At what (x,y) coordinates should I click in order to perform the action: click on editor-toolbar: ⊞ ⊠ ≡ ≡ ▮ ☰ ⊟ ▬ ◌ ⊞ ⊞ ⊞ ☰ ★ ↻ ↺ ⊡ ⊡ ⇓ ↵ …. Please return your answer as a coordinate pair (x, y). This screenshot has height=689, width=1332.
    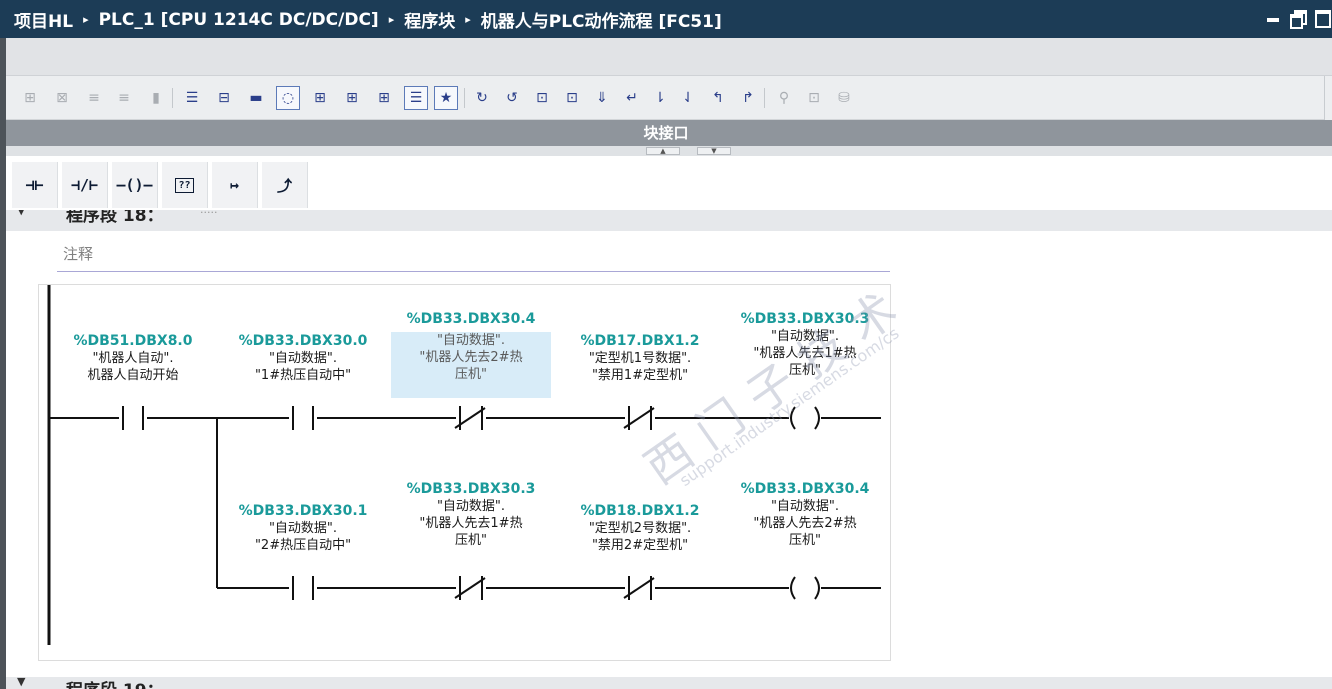
    Looking at the image, I should click on (666, 98).